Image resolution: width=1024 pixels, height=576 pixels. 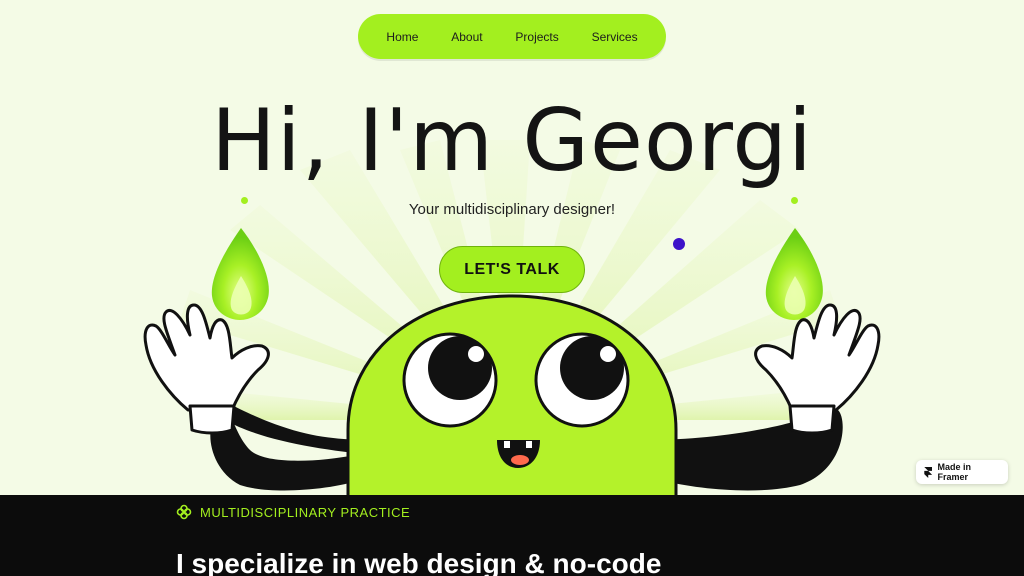 What do you see at coordinates (817, 369) in the screenshot?
I see `right-glove` at bounding box center [817, 369].